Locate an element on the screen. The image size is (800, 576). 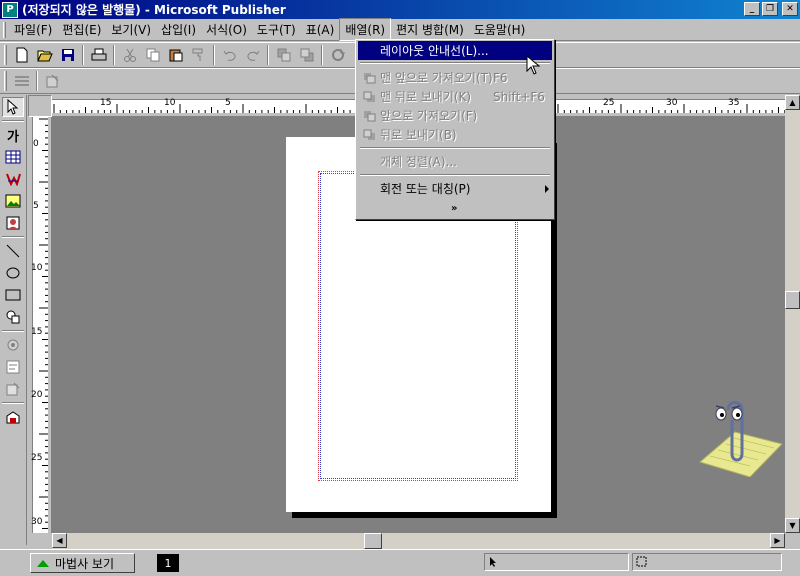
wordart-tool-icon is located at coordinates (13, 179).